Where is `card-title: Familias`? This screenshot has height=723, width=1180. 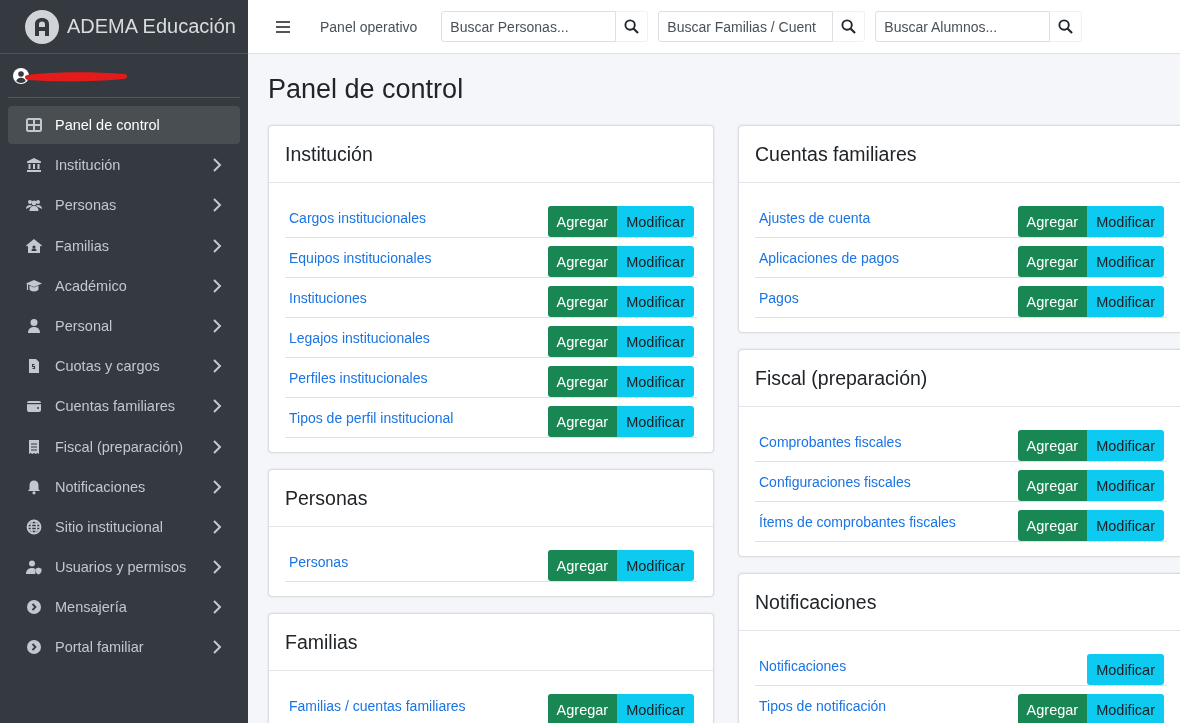 card-title: Familias is located at coordinates (321, 642).